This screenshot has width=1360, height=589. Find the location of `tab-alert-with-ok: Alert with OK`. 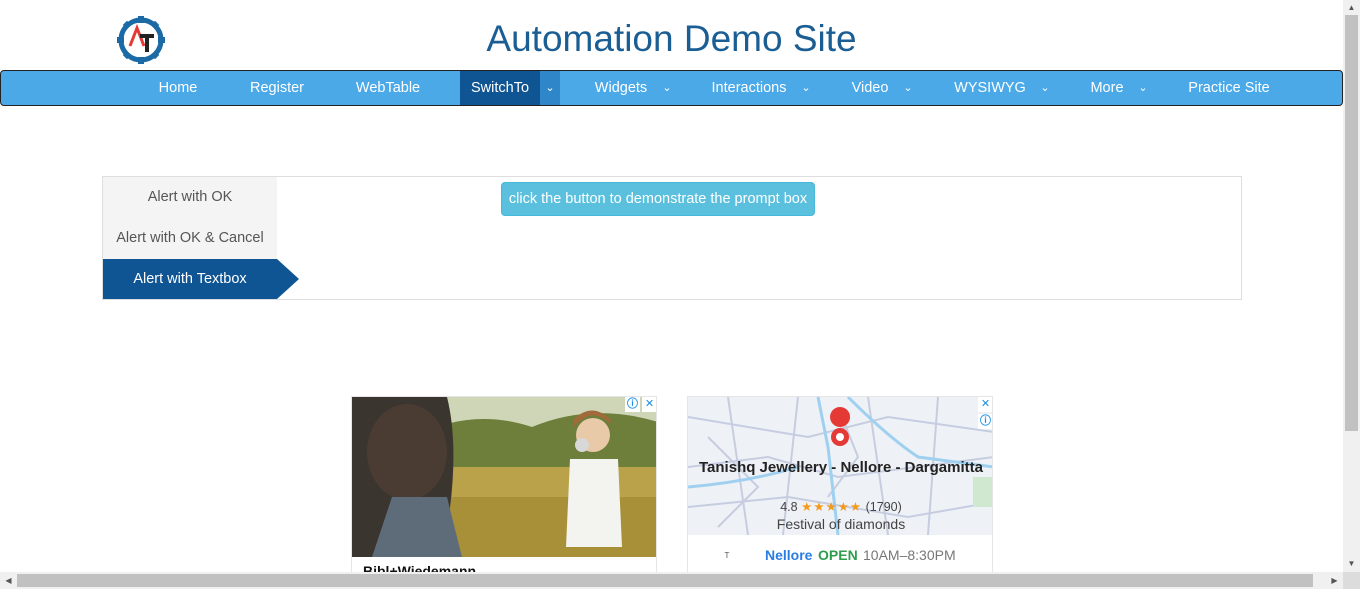

tab-alert-with-ok: Alert with OK is located at coordinates (190, 197).